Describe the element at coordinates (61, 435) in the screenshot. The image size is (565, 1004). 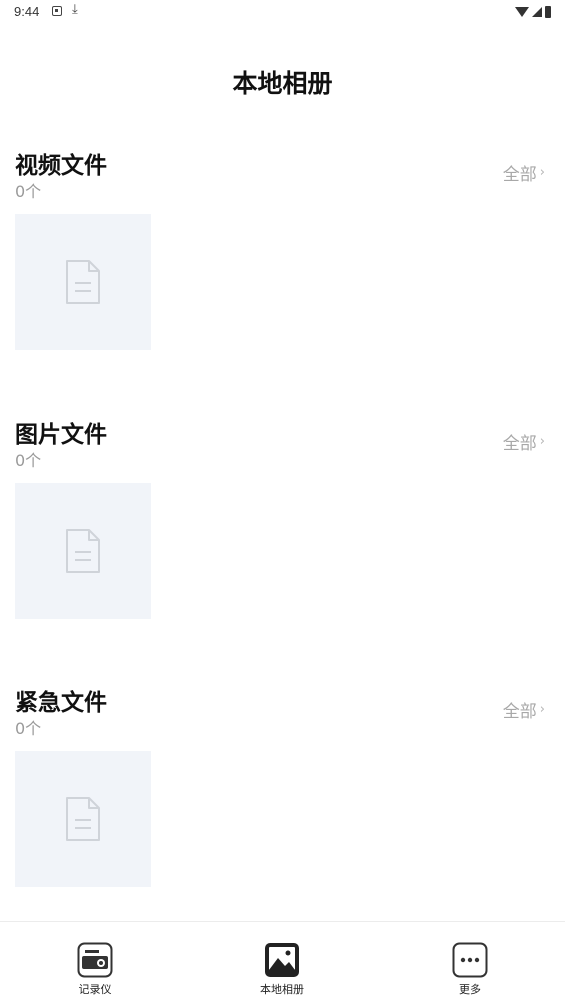
I see `section-title: 图片文件` at that location.